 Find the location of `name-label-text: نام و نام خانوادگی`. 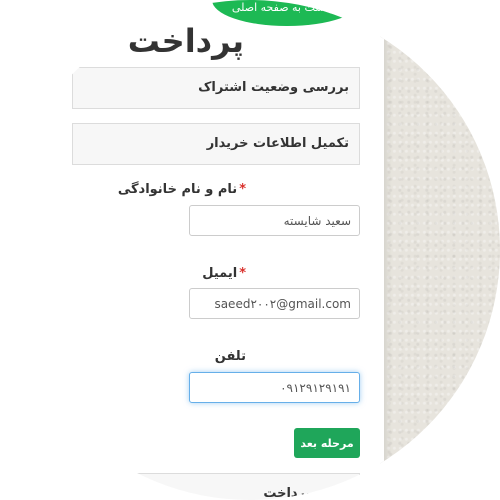

name-label-text: نام و نام خانوادگی is located at coordinates (177, 189).